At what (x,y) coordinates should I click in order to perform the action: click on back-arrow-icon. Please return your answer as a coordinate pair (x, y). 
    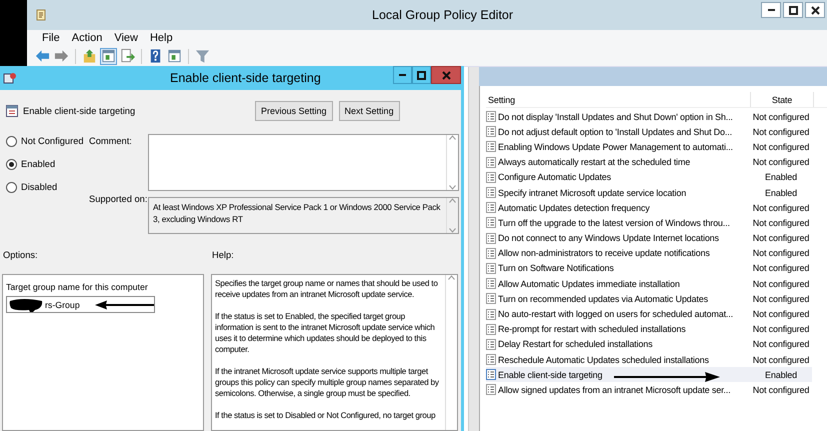
    Looking at the image, I should click on (42, 56).